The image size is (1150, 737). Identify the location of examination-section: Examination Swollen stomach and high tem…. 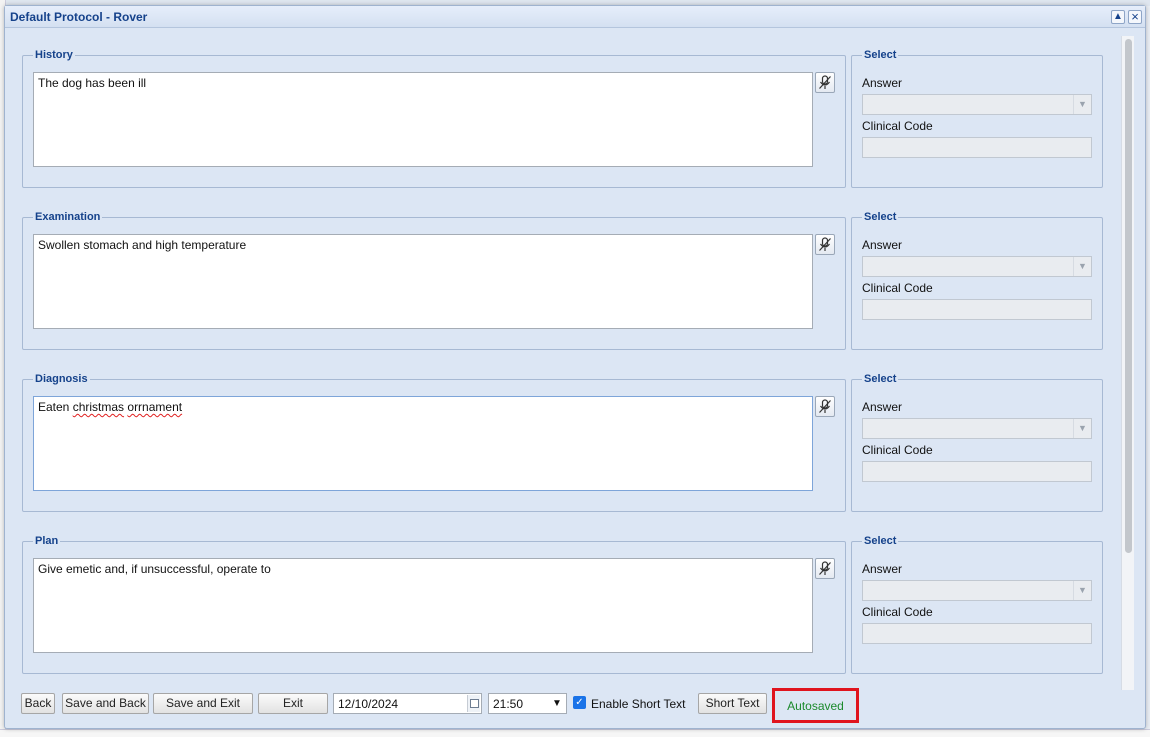
(434, 280).